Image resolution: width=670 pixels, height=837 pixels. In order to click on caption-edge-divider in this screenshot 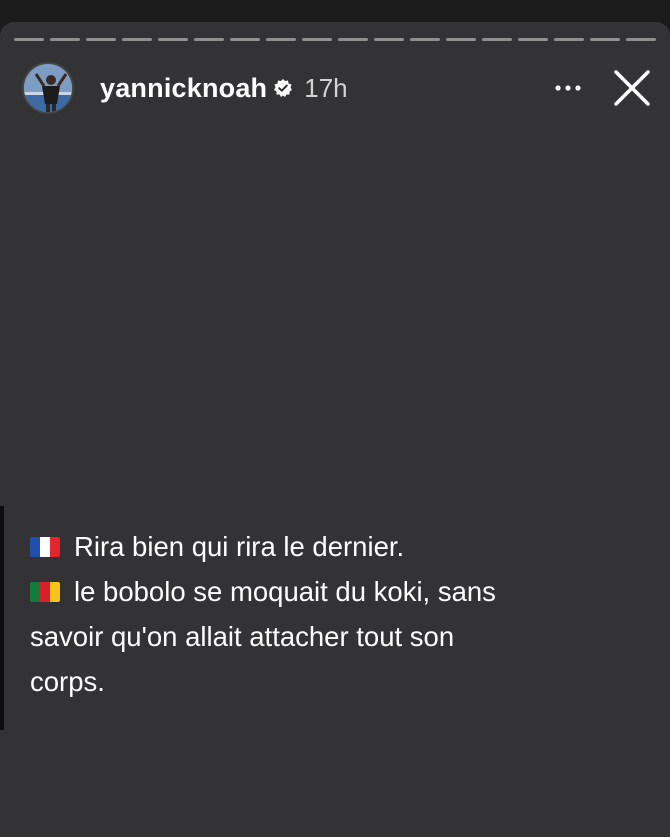, I will do `click(2, 618)`.